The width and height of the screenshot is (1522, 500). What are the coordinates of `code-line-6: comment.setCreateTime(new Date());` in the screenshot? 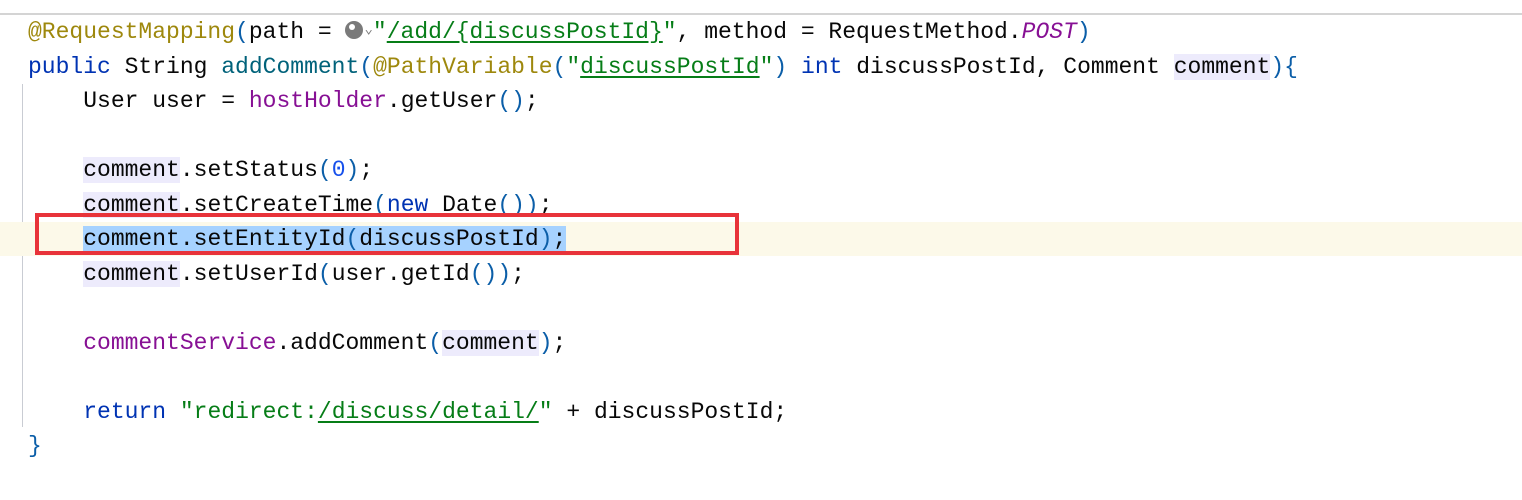 It's located at (290, 205).